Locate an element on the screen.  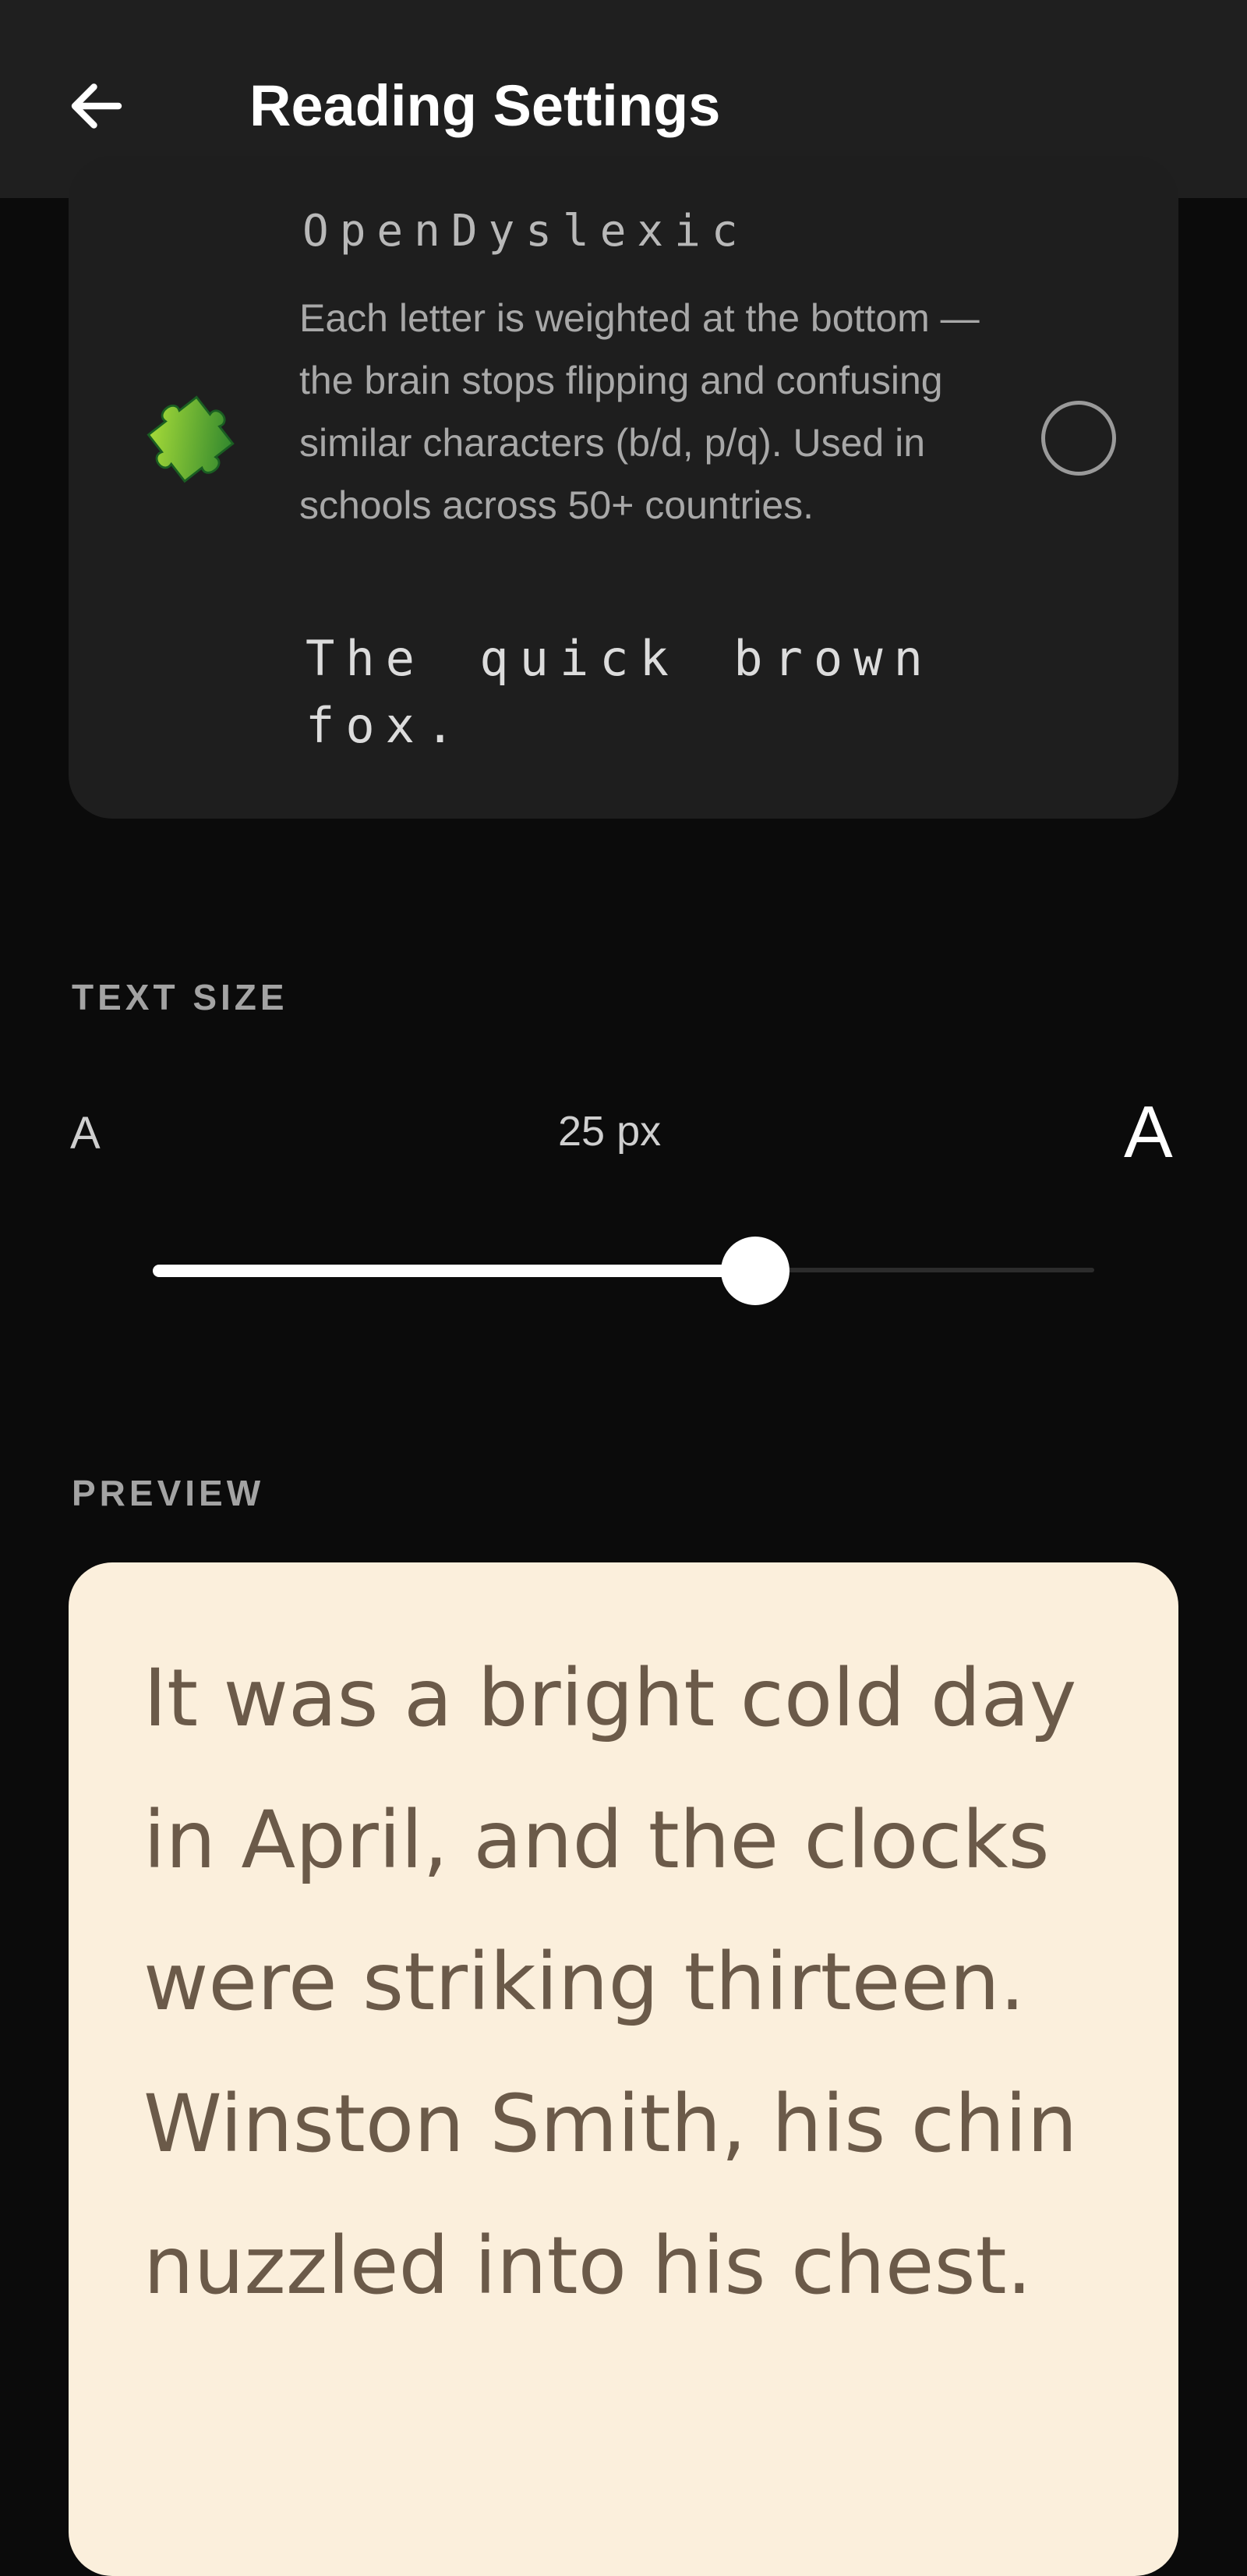
arrow-left-icon is located at coordinates (96, 106).